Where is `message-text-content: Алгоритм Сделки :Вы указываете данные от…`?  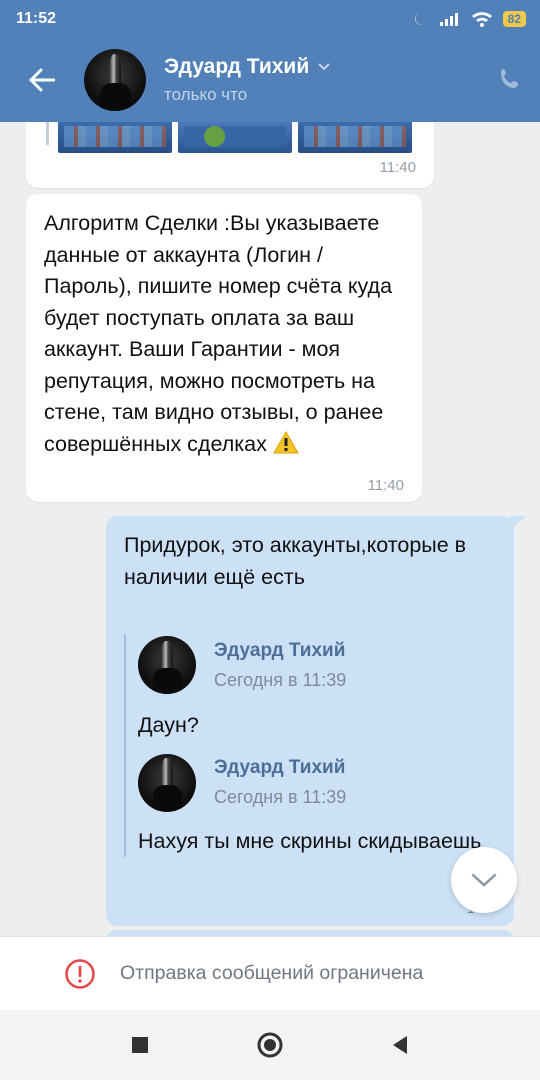
message-text-content: Алгоритм Сделки :Вы указываете данные от… is located at coordinates (218, 333).